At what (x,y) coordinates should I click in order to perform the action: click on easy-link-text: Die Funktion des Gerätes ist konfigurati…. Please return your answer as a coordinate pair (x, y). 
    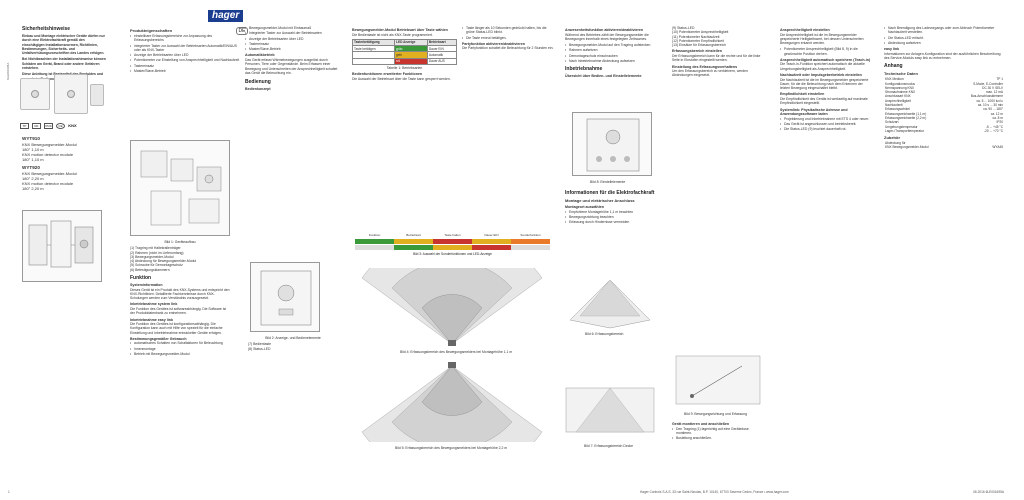
    Looking at the image, I should click on (176, 328).